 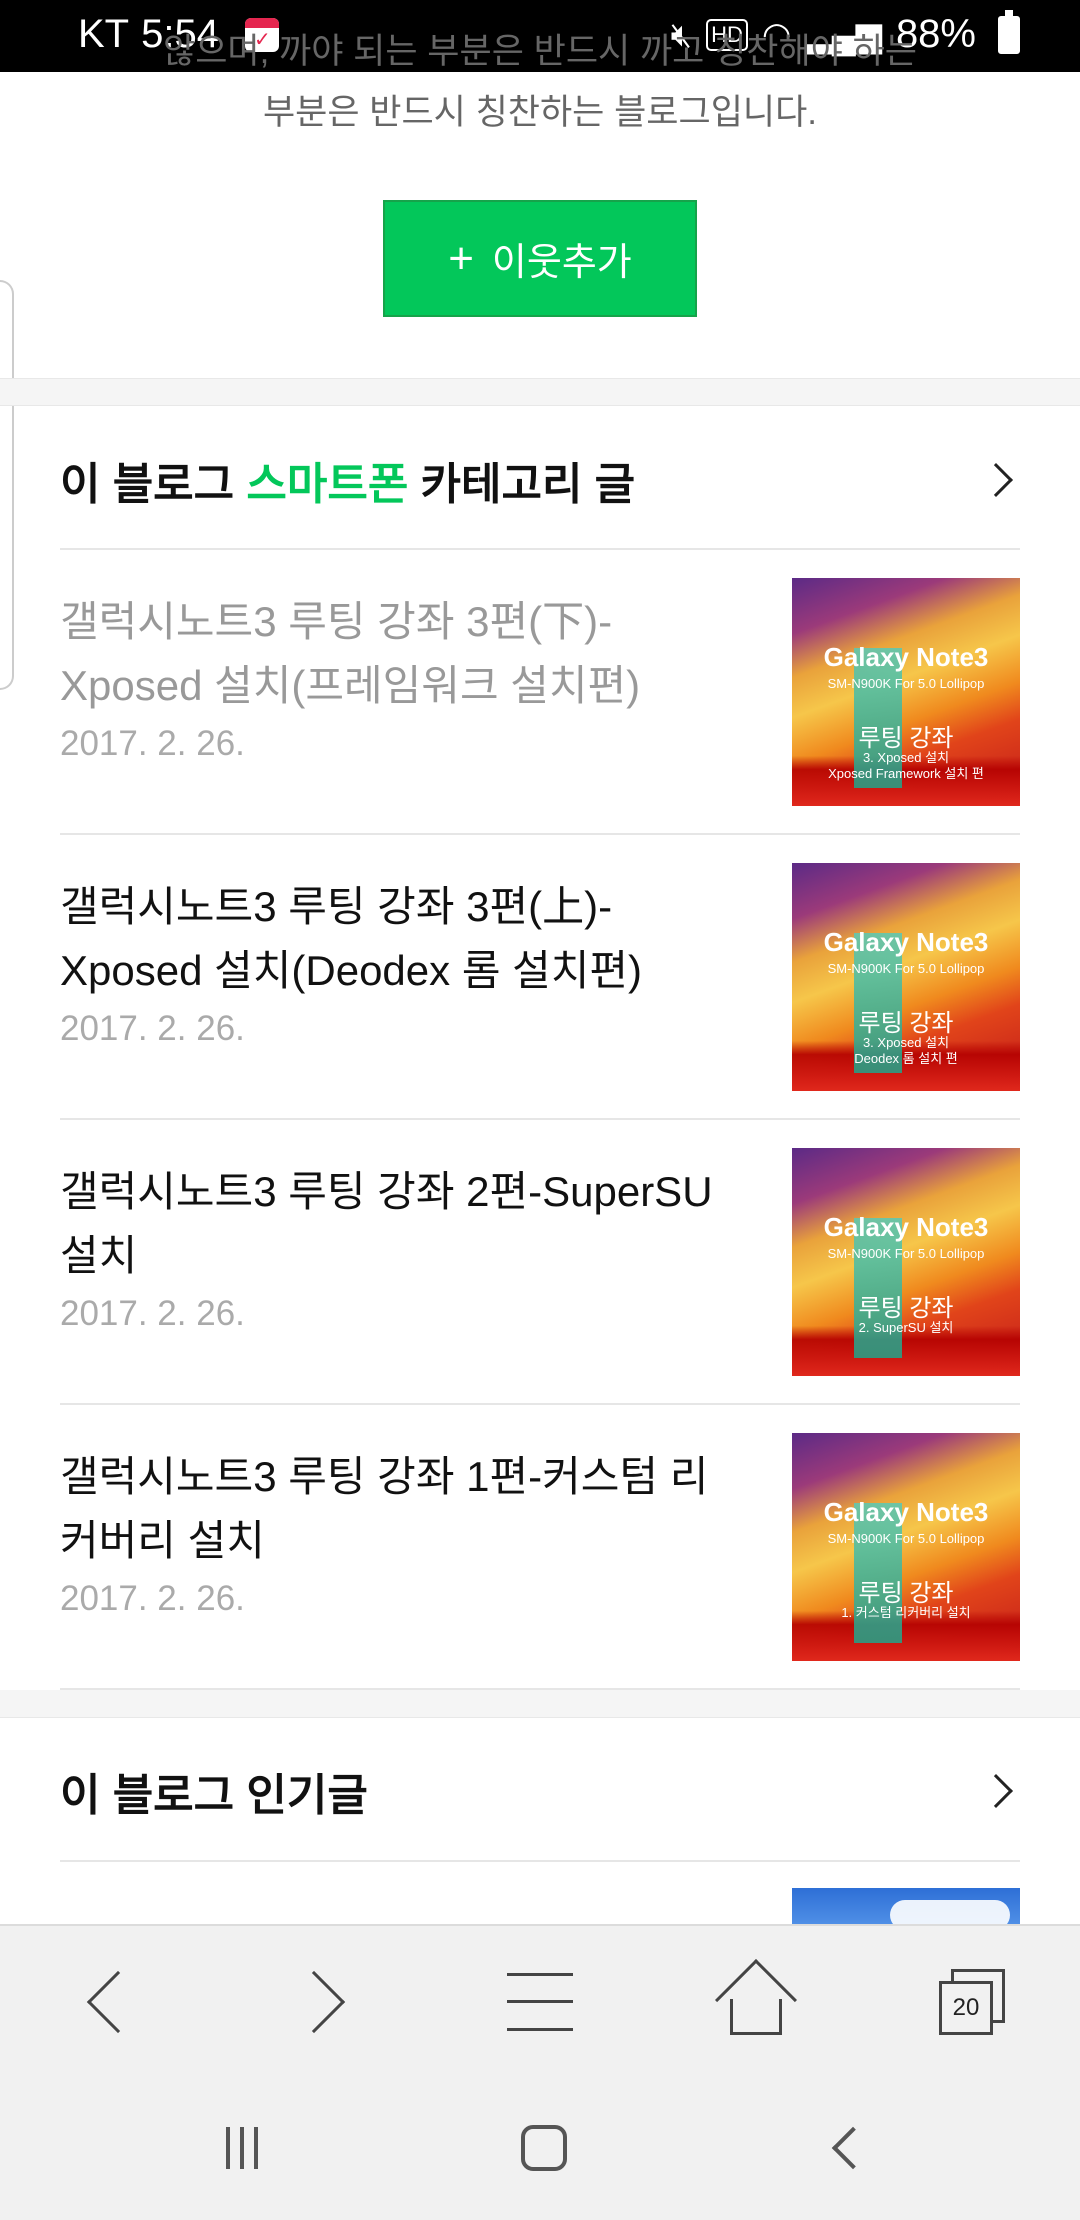 I want to click on thumb-sub1: 1. 커스텀 리커버리 설치, so click(x=906, y=1612).